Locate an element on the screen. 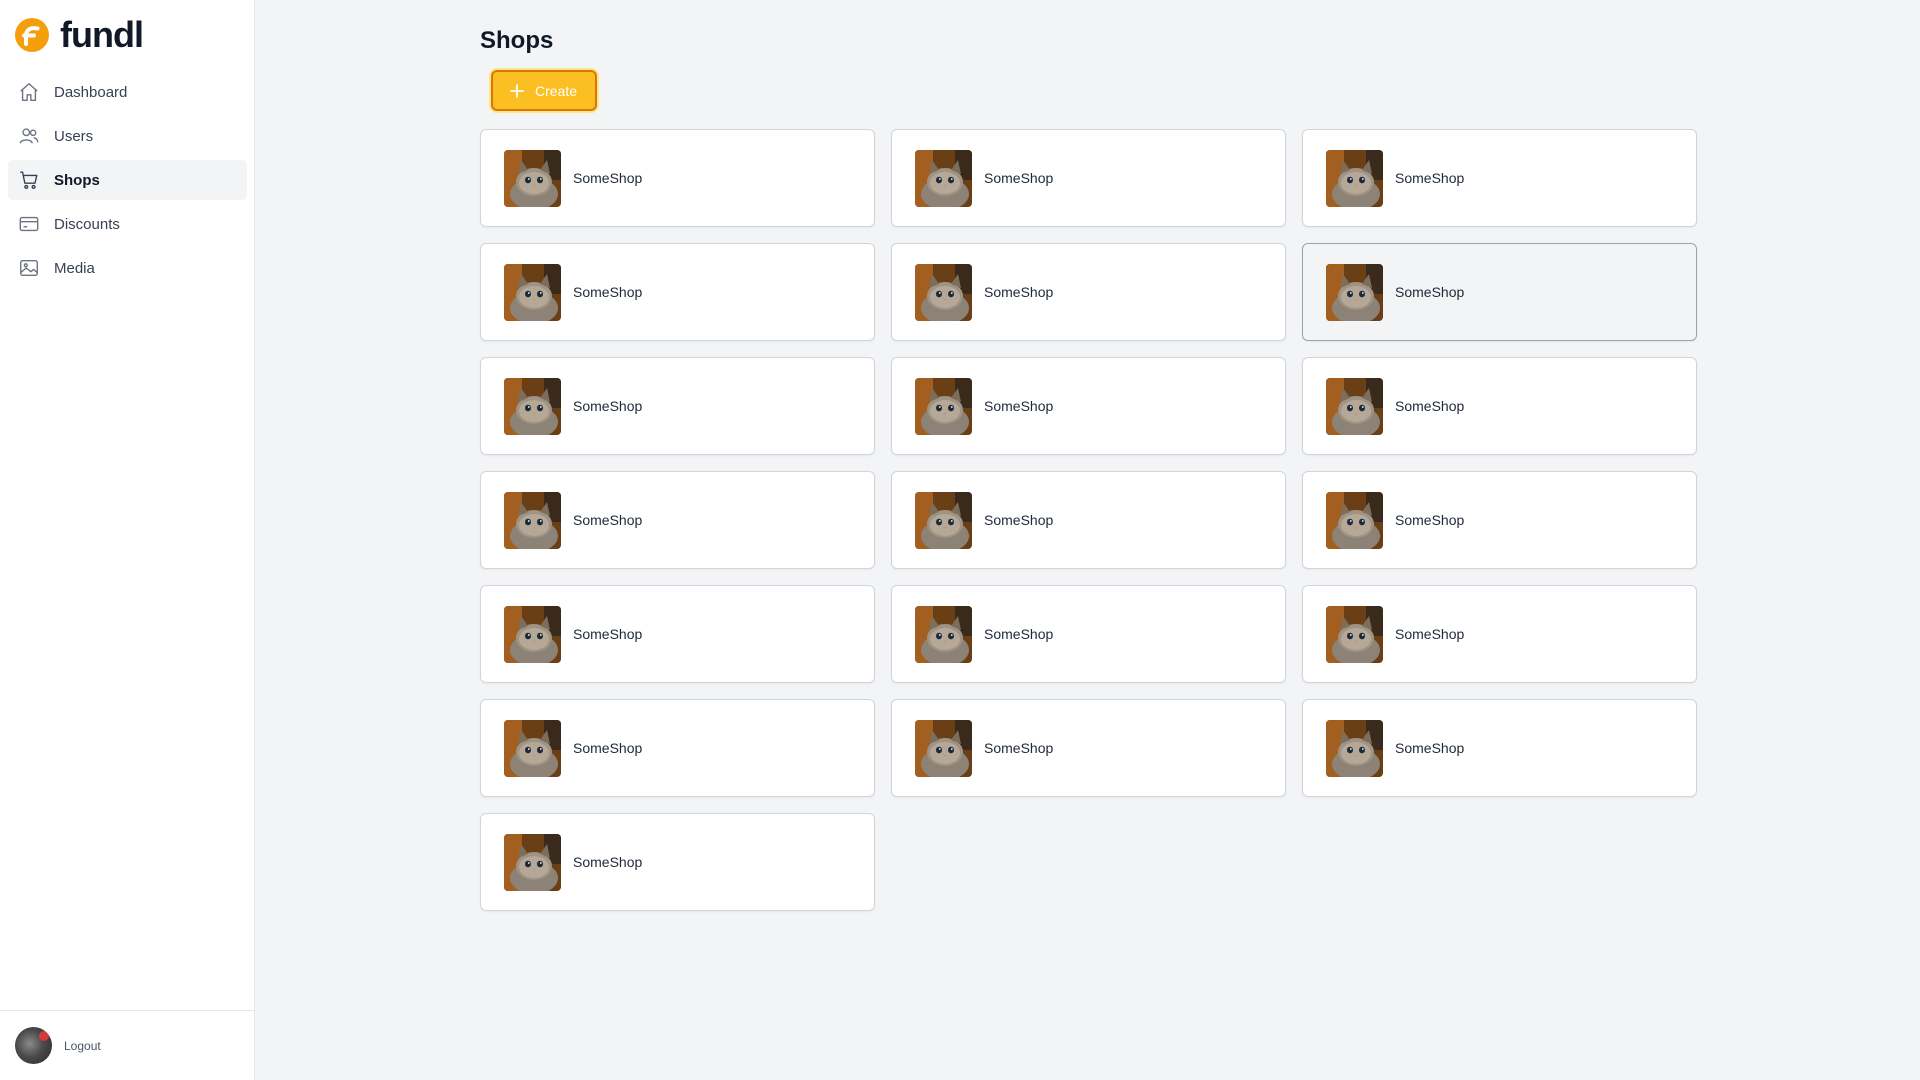 This screenshot has width=1920, height=1080. sidebar-item-dashboard: Dashboard is located at coordinates (127, 92).